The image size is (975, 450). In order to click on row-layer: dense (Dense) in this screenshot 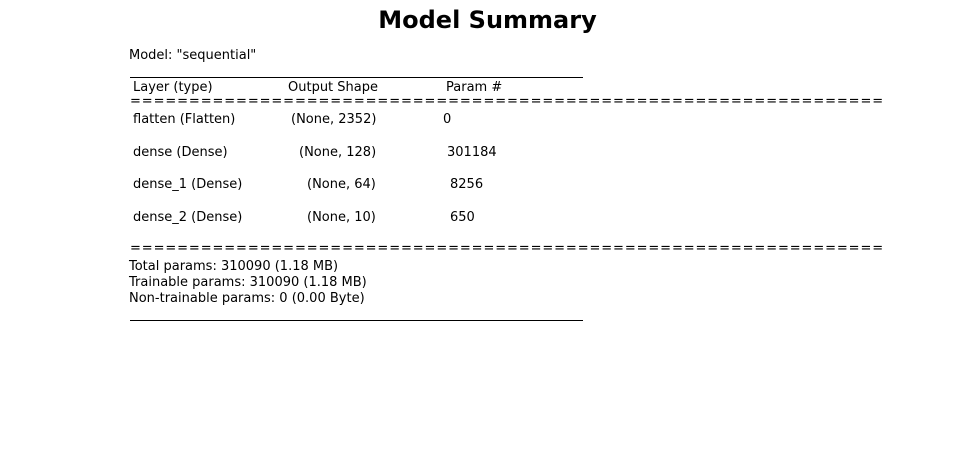, I will do `click(180, 152)`.